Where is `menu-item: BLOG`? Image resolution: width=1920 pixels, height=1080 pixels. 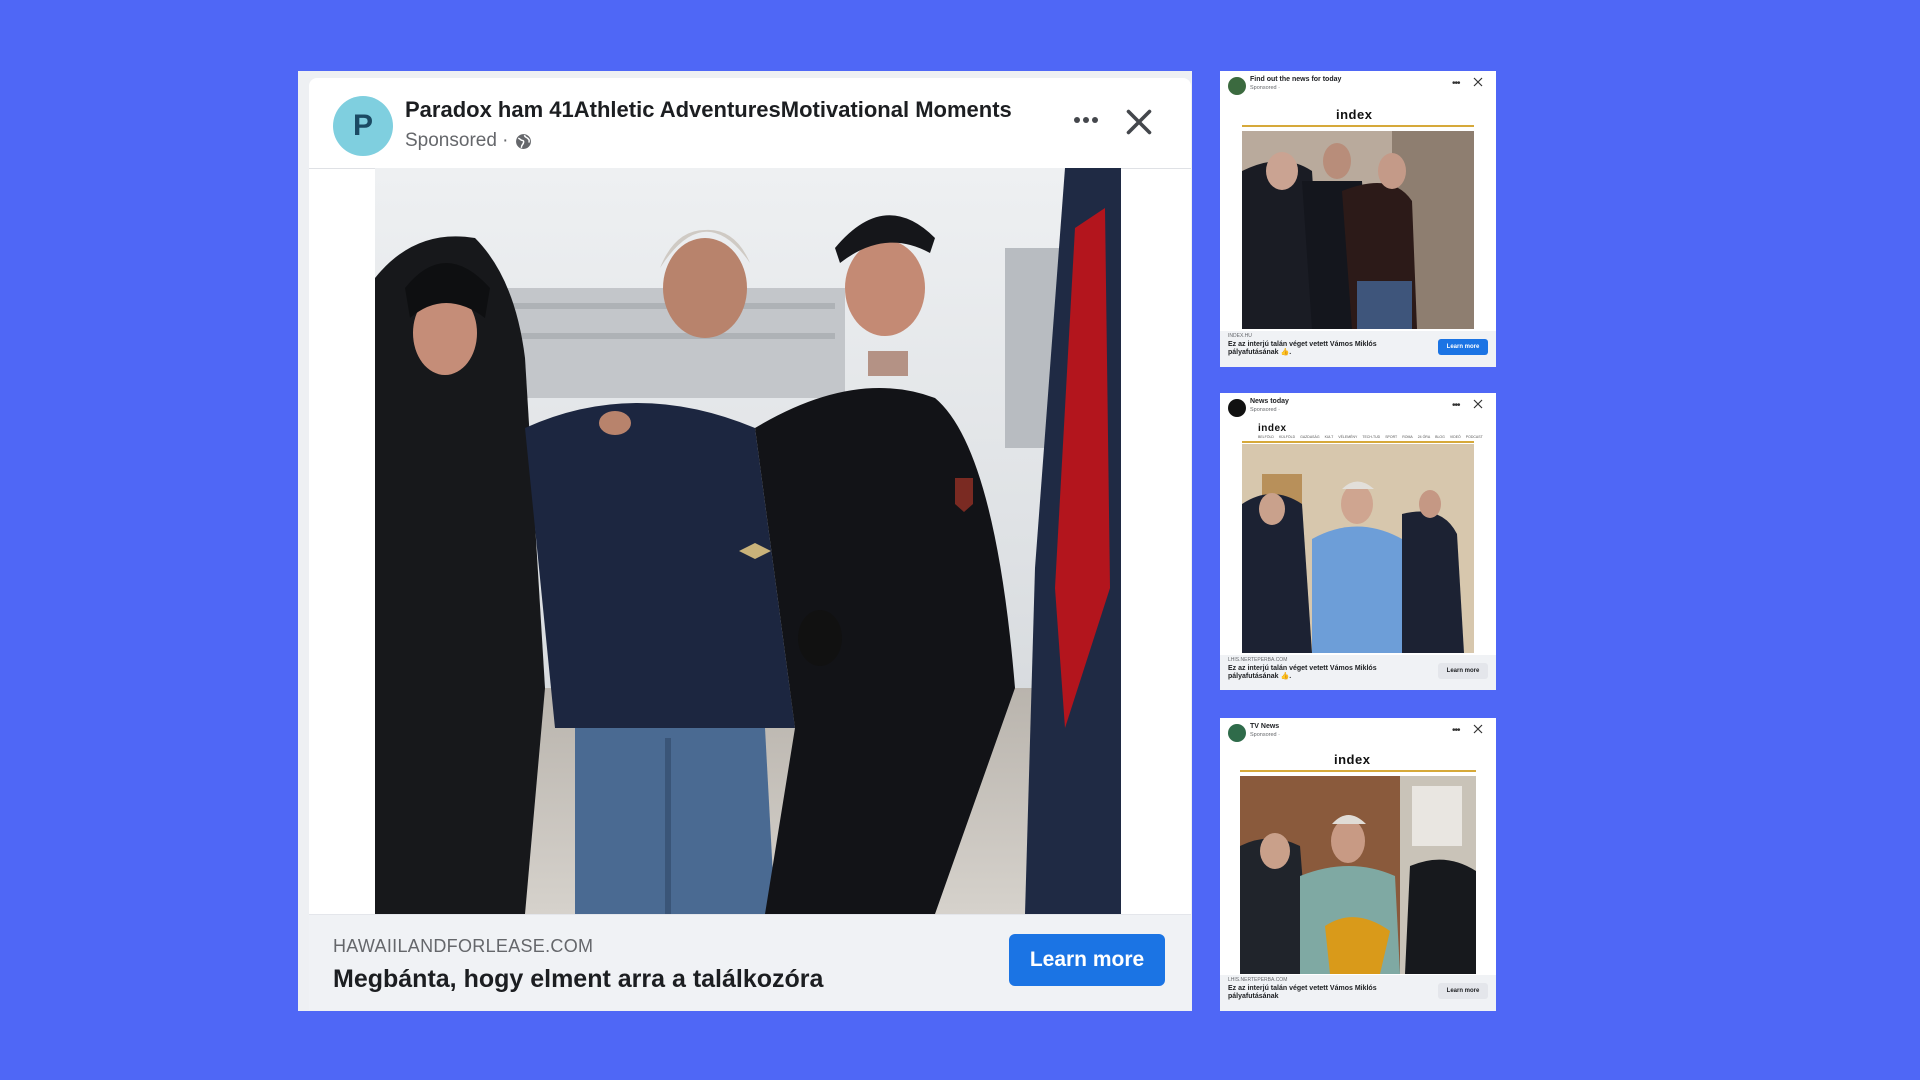
menu-item: BLOG is located at coordinates (1440, 437).